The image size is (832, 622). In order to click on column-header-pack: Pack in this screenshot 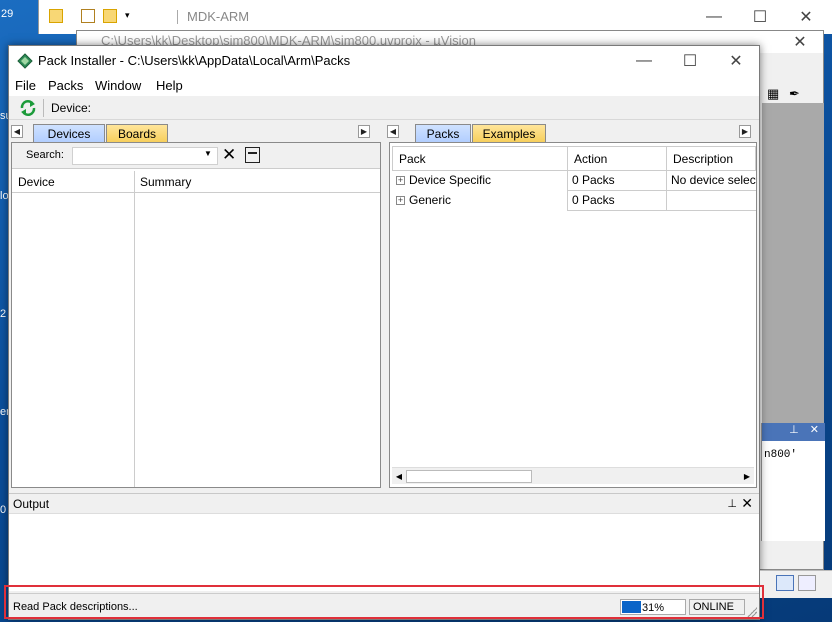, I will do `click(480, 158)`.